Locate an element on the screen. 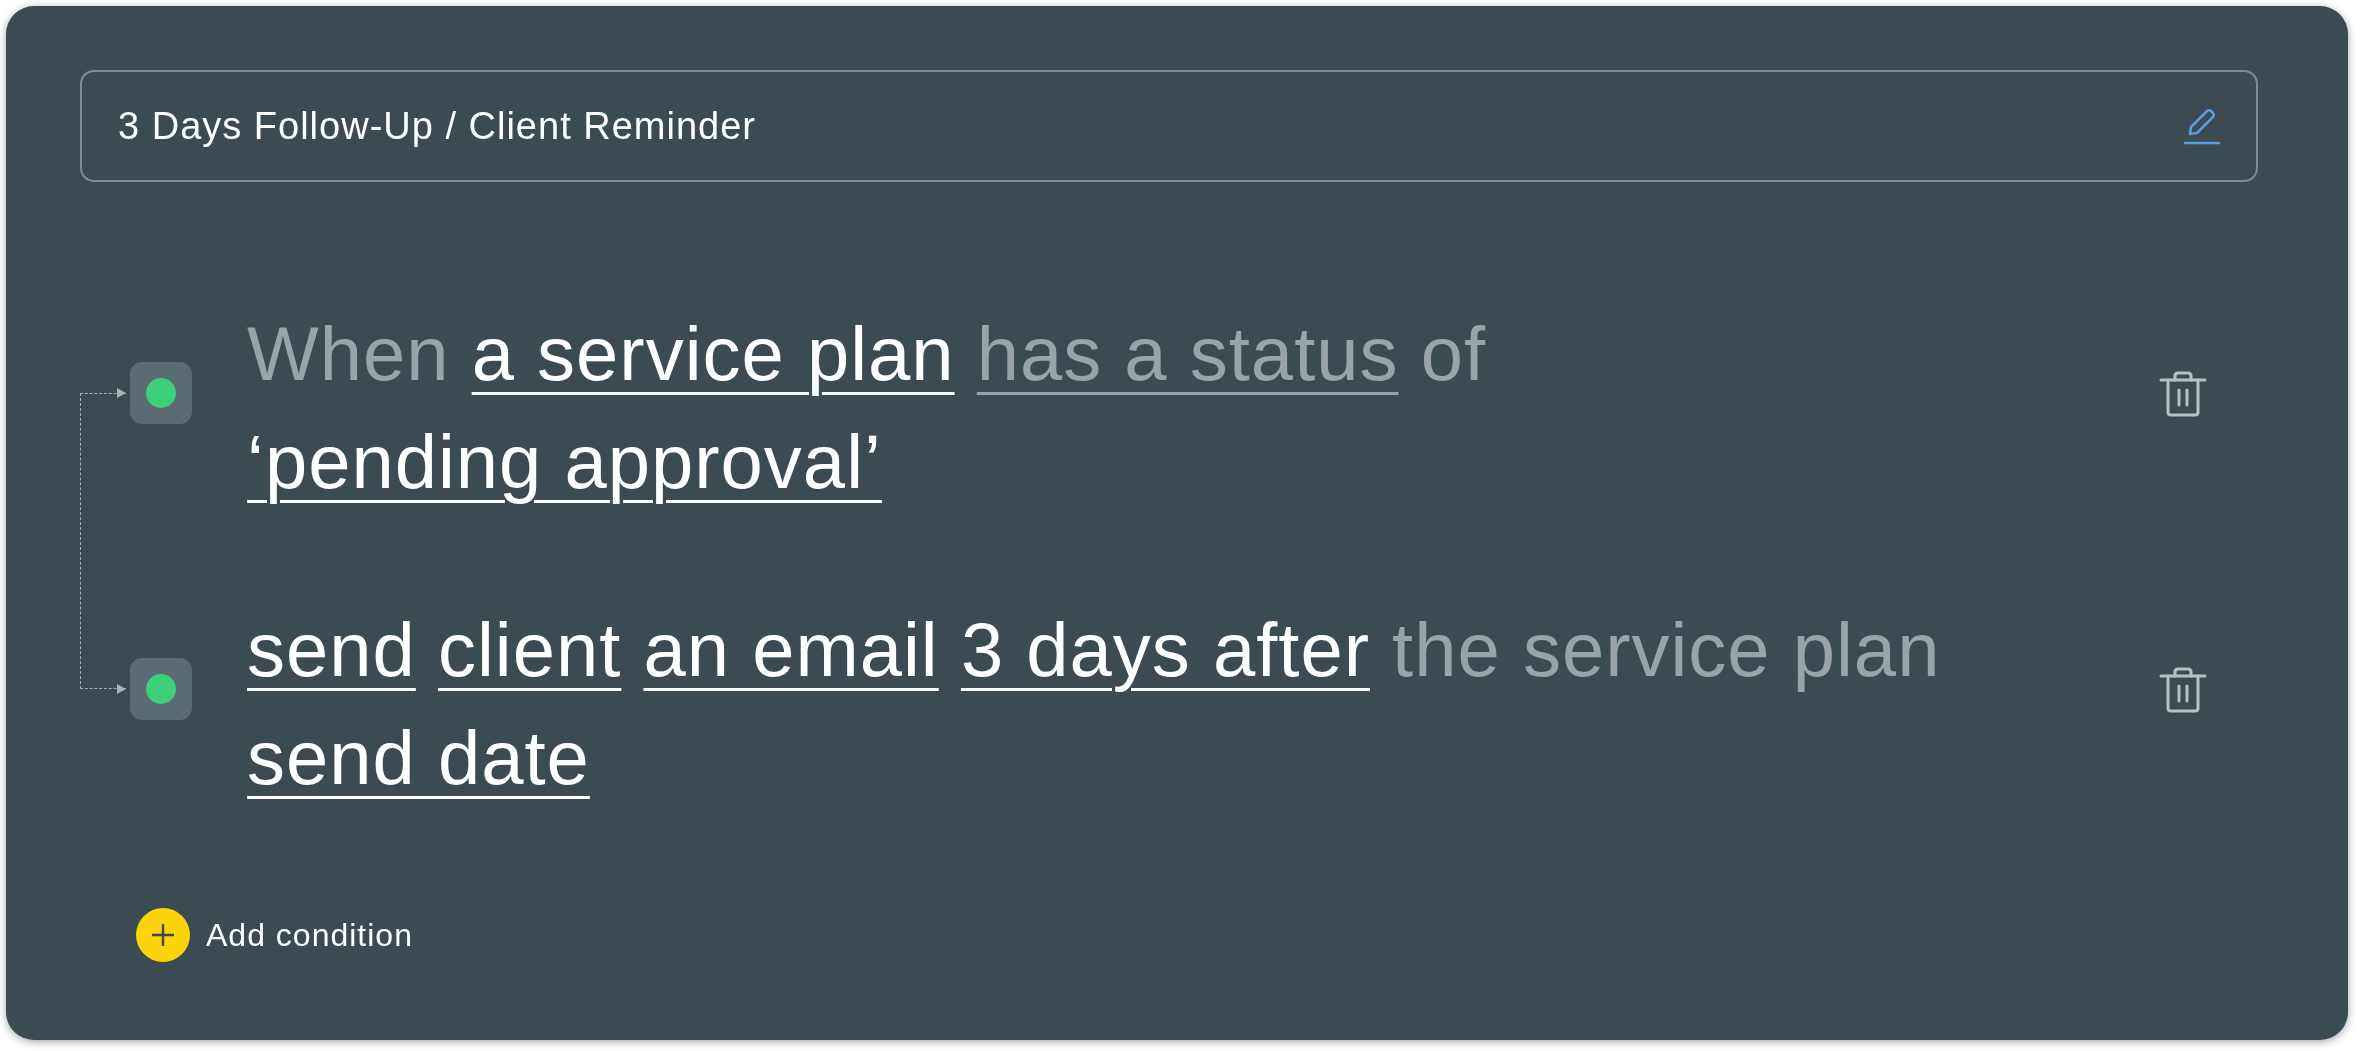 The height and width of the screenshot is (1051, 2365). sentence-link: send is located at coordinates (331, 649).